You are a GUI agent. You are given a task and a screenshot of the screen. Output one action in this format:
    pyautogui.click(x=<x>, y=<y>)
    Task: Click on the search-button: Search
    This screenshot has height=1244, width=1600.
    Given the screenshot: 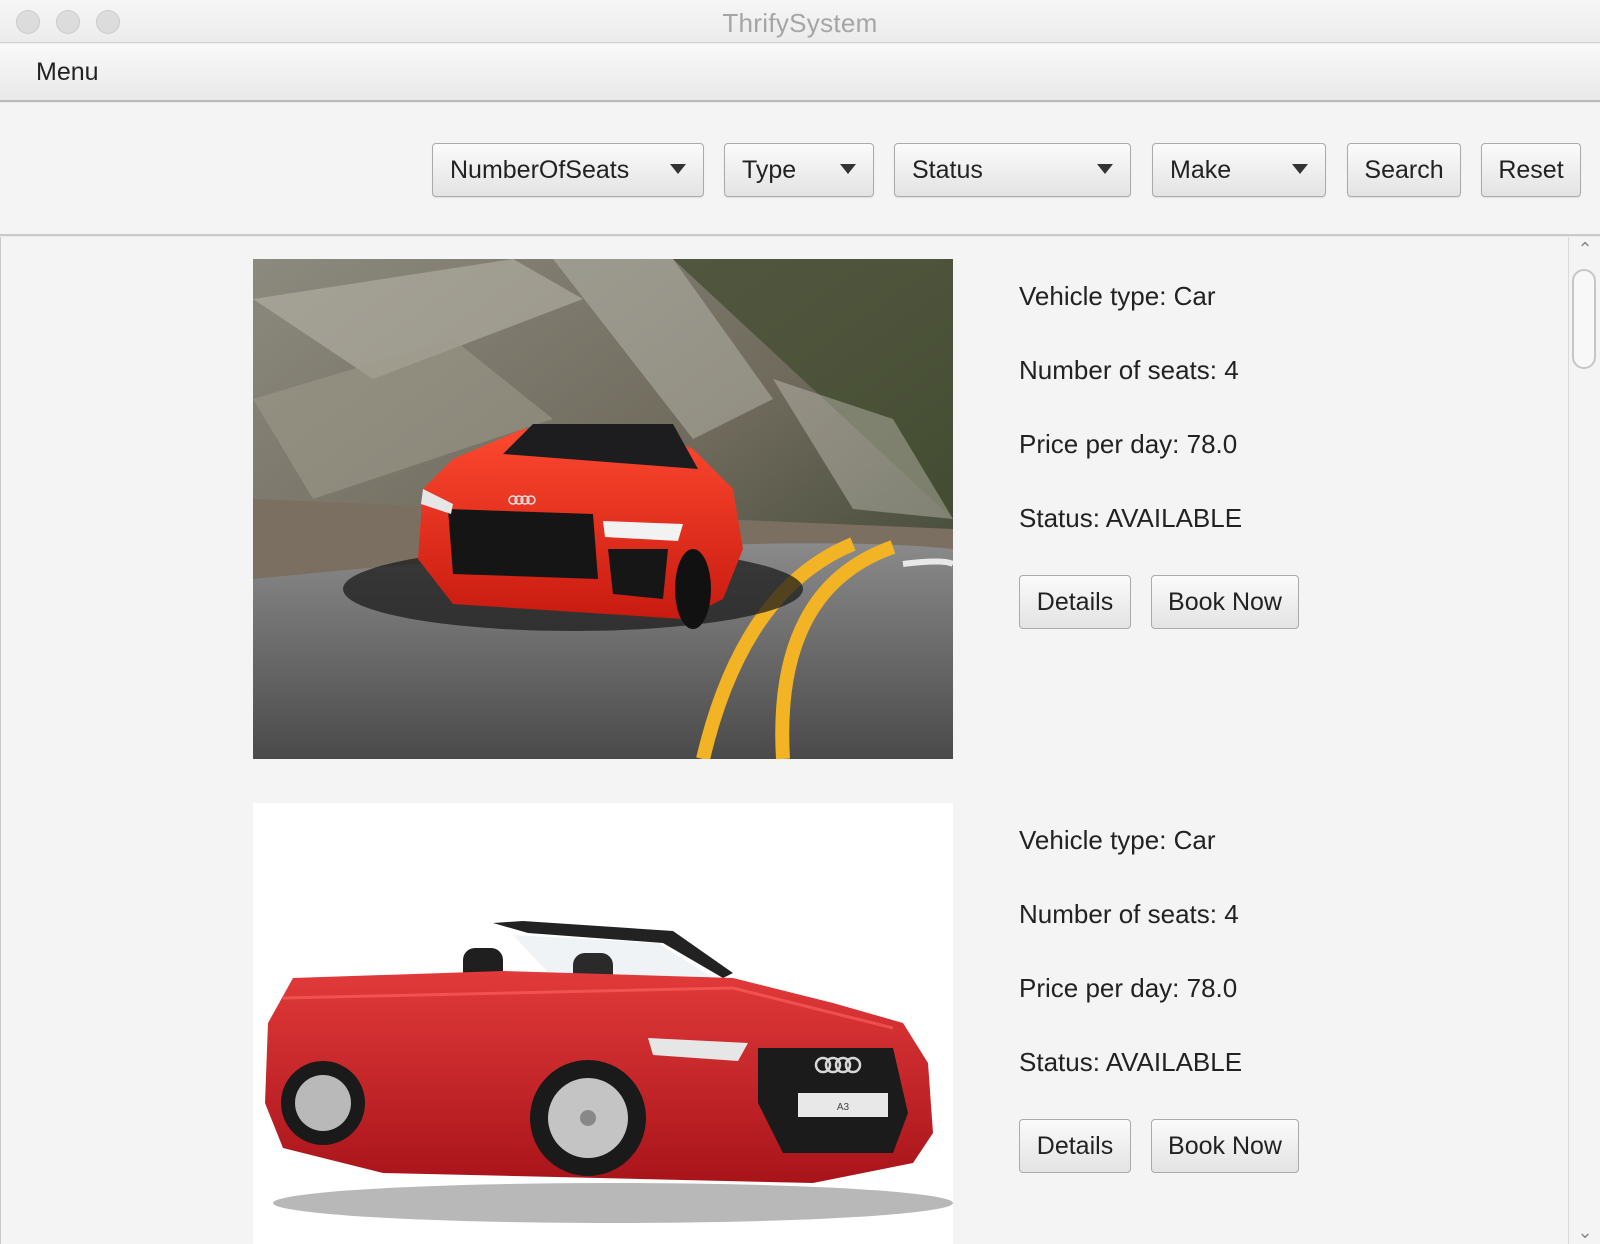 What is the action you would take?
    pyautogui.click(x=1404, y=170)
    